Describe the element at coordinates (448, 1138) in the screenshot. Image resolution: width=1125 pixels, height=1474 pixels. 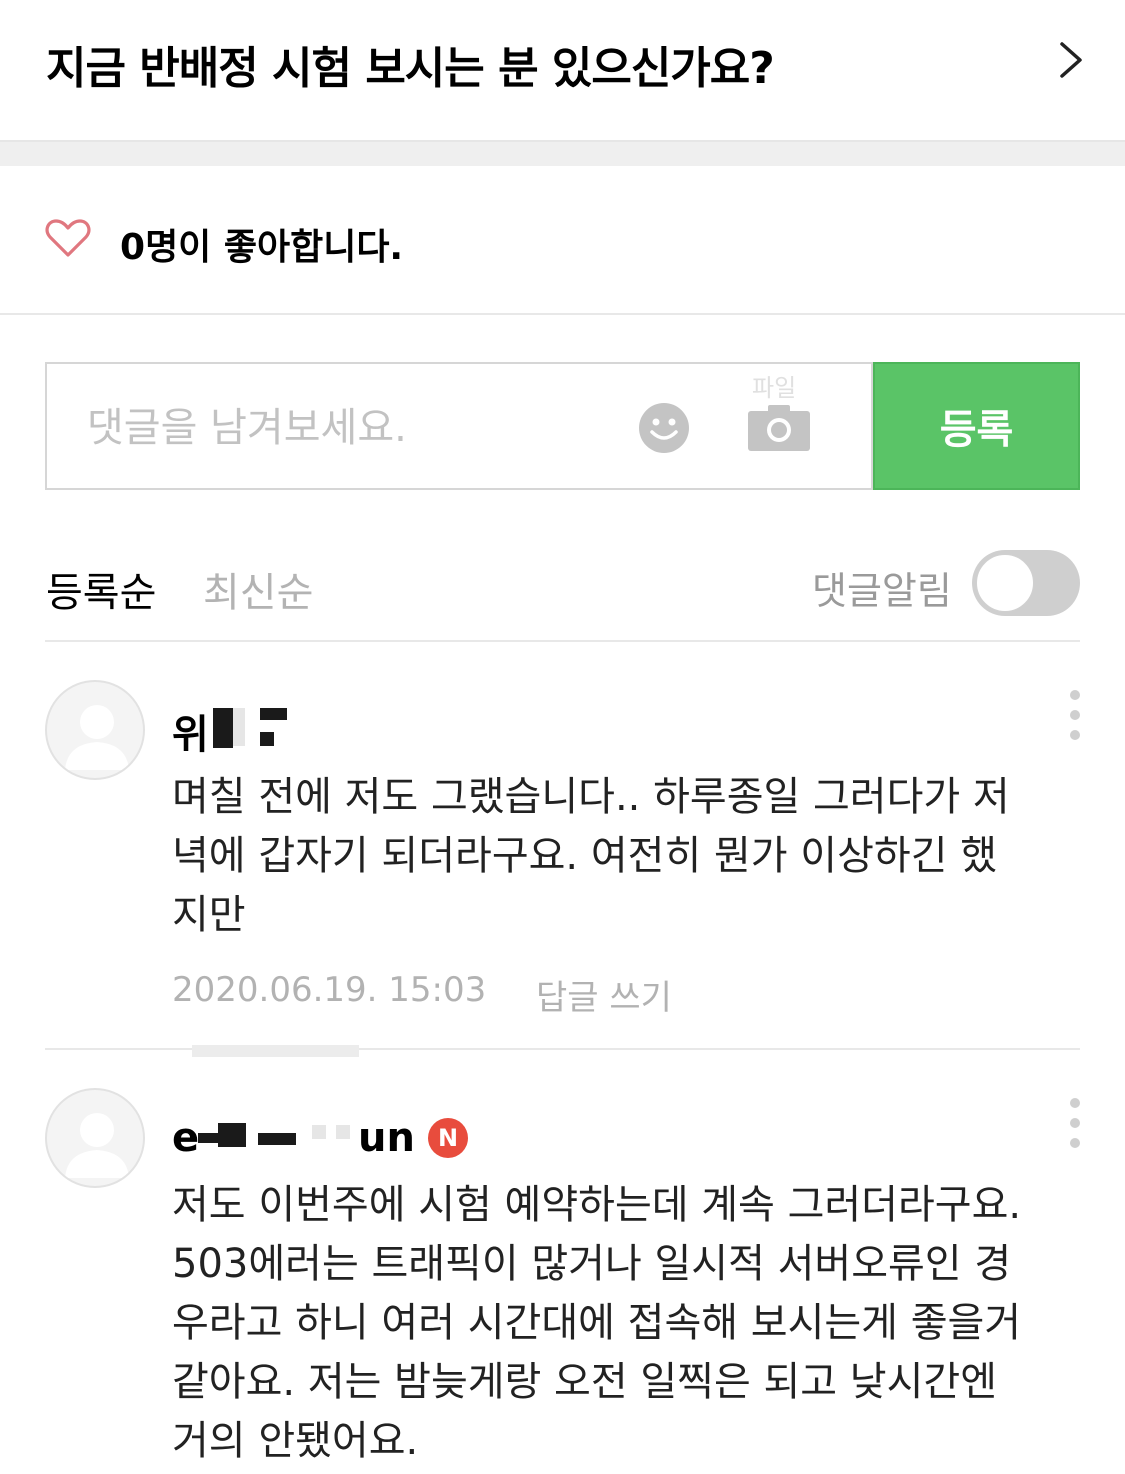
I see `new-badge: N` at that location.